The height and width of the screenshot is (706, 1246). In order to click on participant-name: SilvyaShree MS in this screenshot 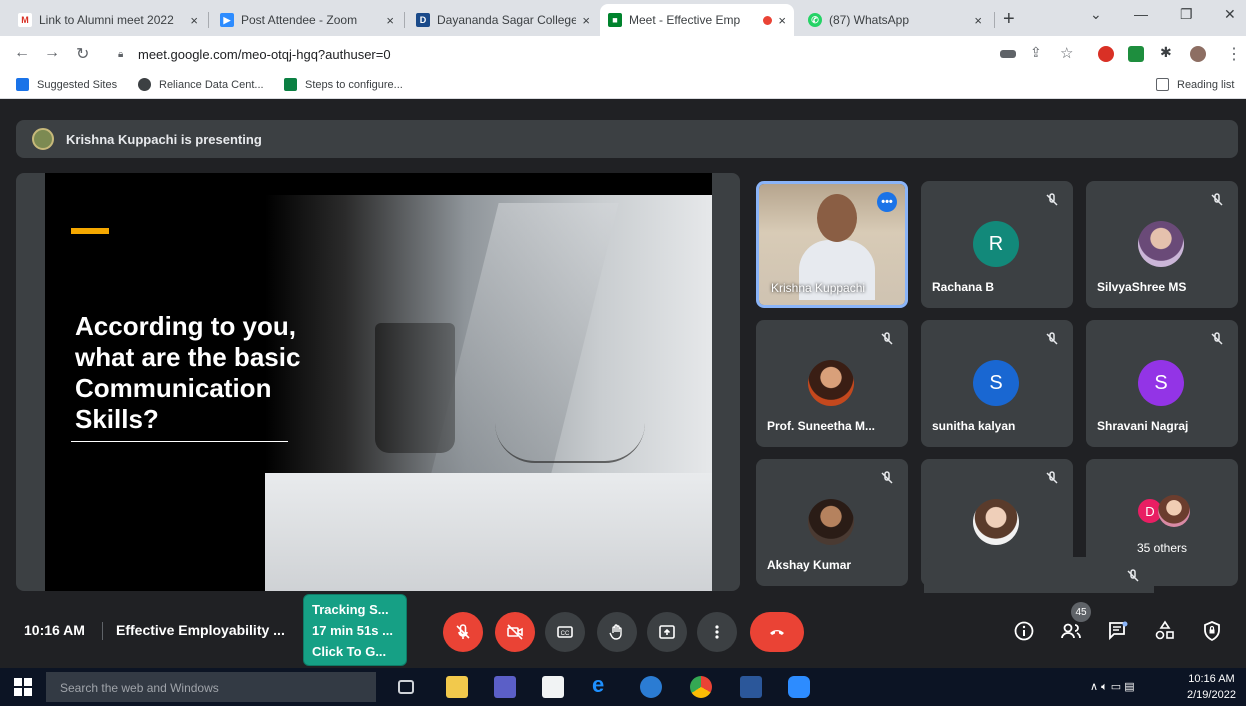, I will do `click(1142, 287)`.